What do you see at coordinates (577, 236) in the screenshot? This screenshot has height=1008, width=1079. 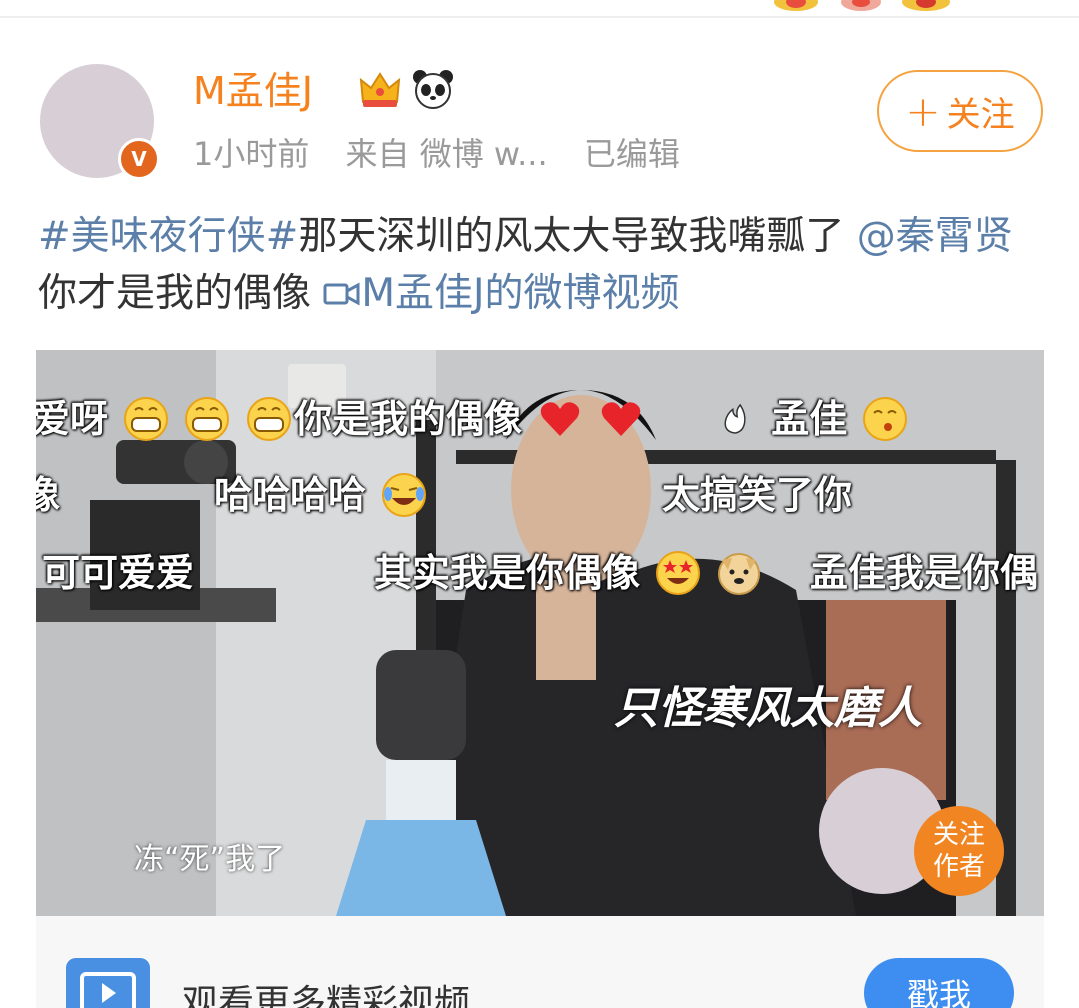 I see `post-text-part1: 那天深圳的风太大导致我嘴瓢了` at bounding box center [577, 236].